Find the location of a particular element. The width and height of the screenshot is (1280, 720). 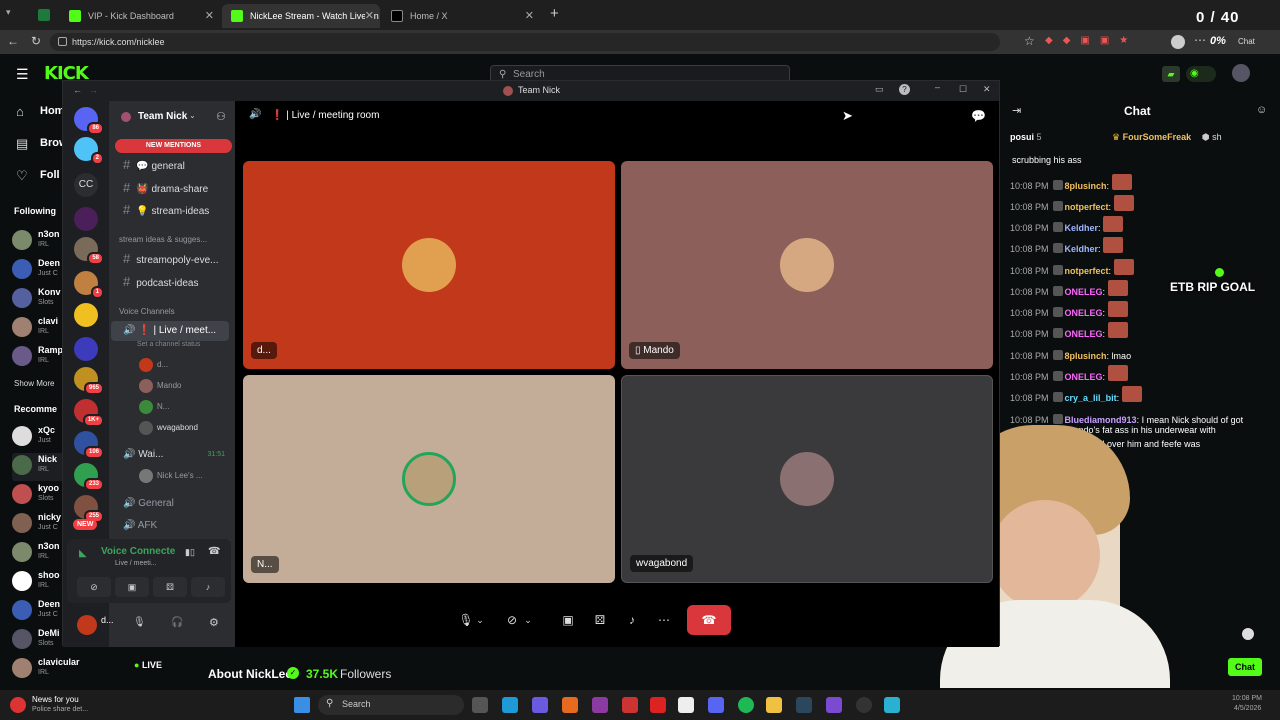

sheets-tab-icon is located at coordinates (44, 15).